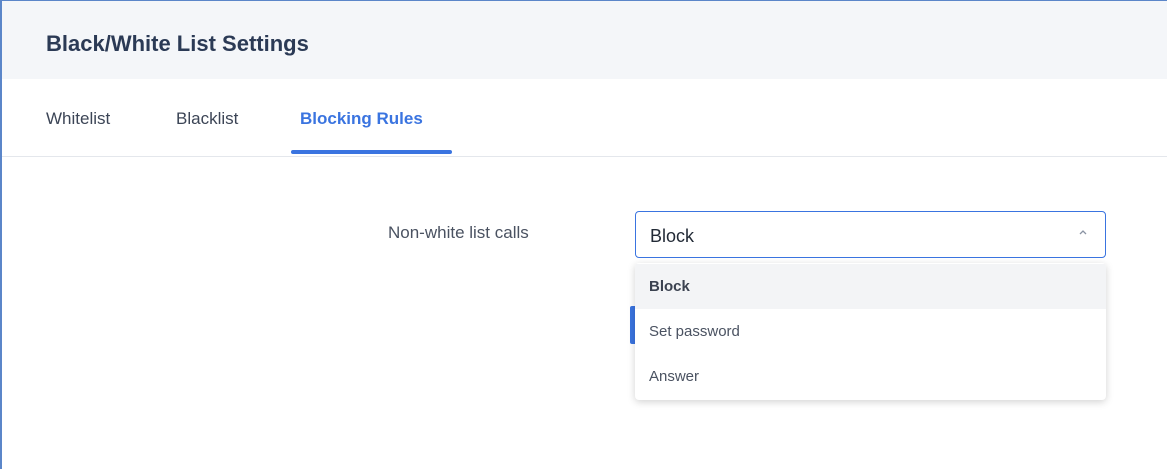  What do you see at coordinates (78, 119) in the screenshot?
I see `tab-whitelist: Whitelist` at bounding box center [78, 119].